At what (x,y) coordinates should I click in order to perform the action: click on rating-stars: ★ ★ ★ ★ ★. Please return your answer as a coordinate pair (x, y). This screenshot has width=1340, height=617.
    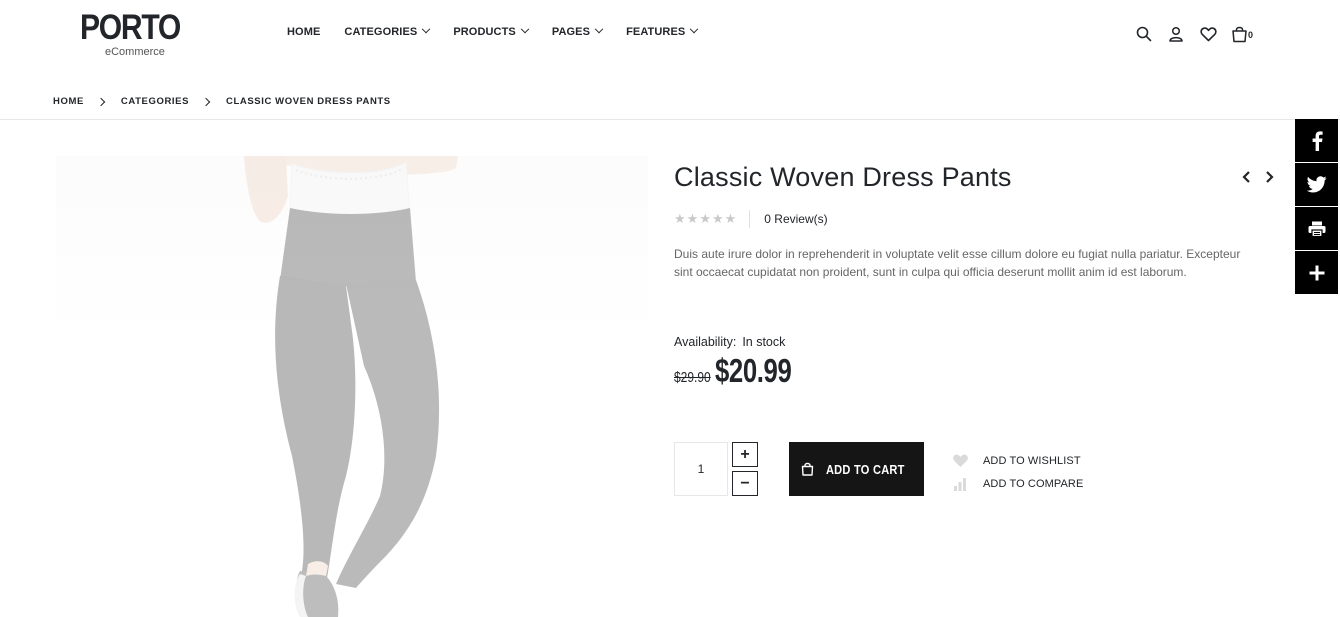
    Looking at the image, I should click on (705, 219).